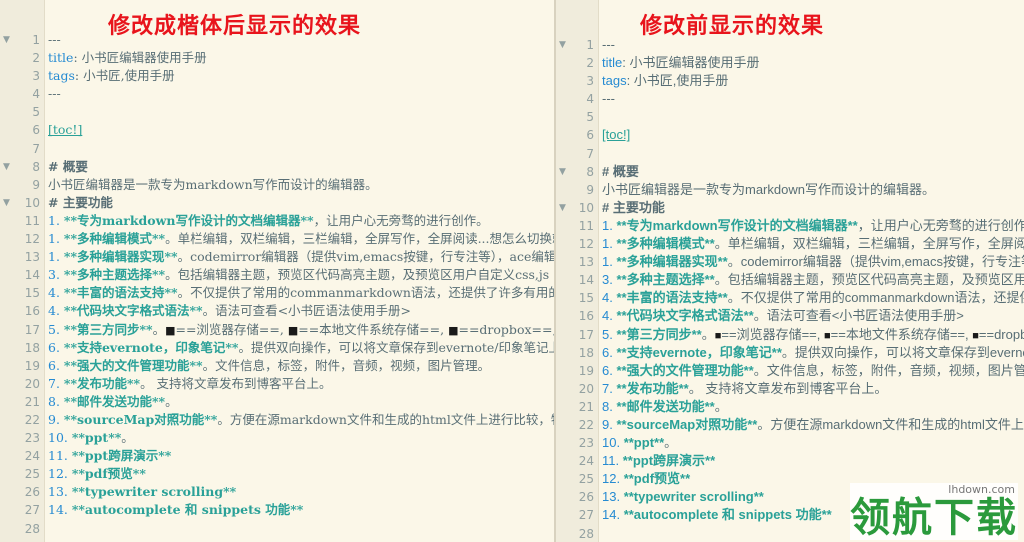  What do you see at coordinates (677, 81) in the screenshot?
I see `token-plain: : 小书匠,使用手册` at bounding box center [677, 81].